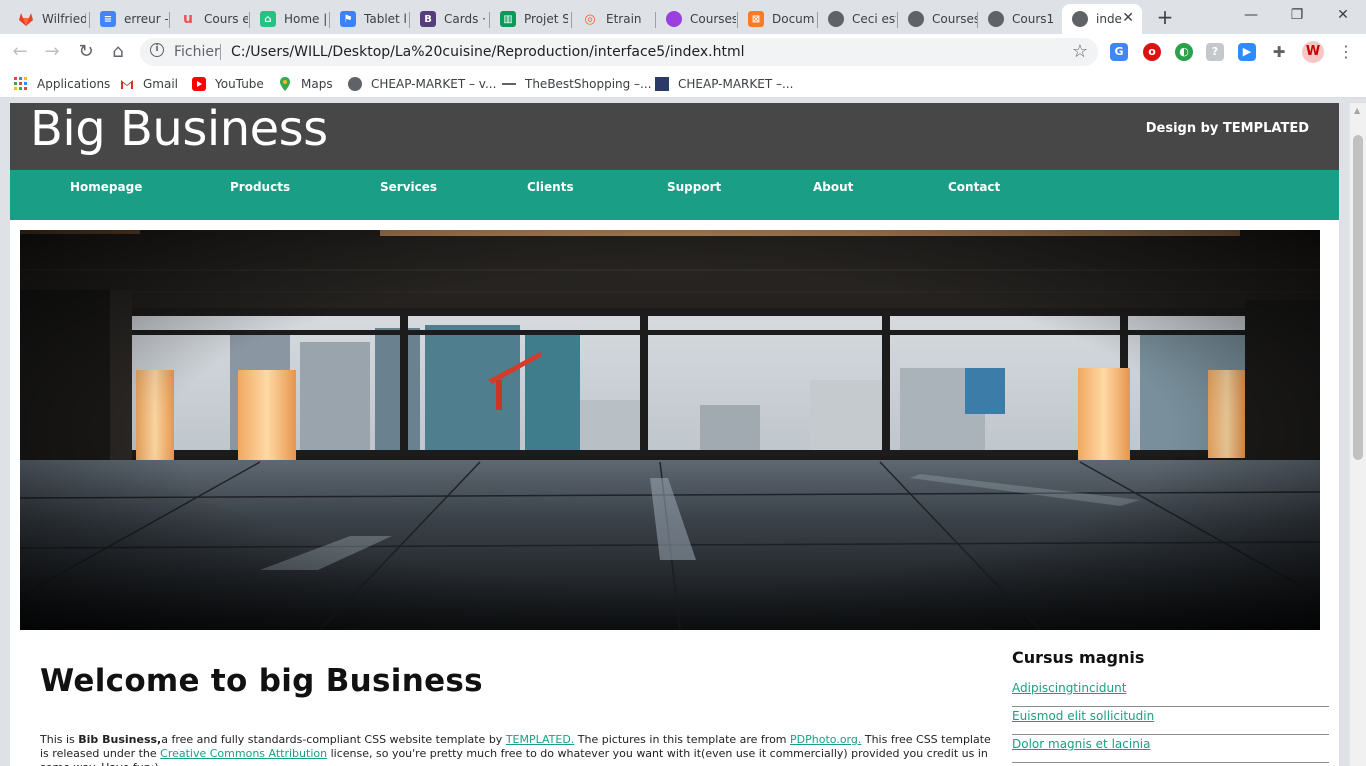 This screenshot has height=766, width=1366. Describe the element at coordinates (243, 753) in the screenshot. I see `creative-commons-link: Creative Commons Attribution` at that location.